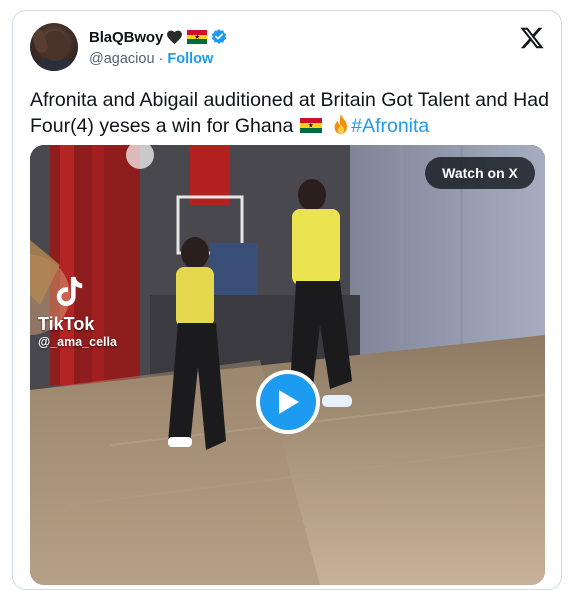 This screenshot has height=590, width=575. Describe the element at coordinates (190, 59) in the screenshot. I see `follow-button: Follow` at that location.